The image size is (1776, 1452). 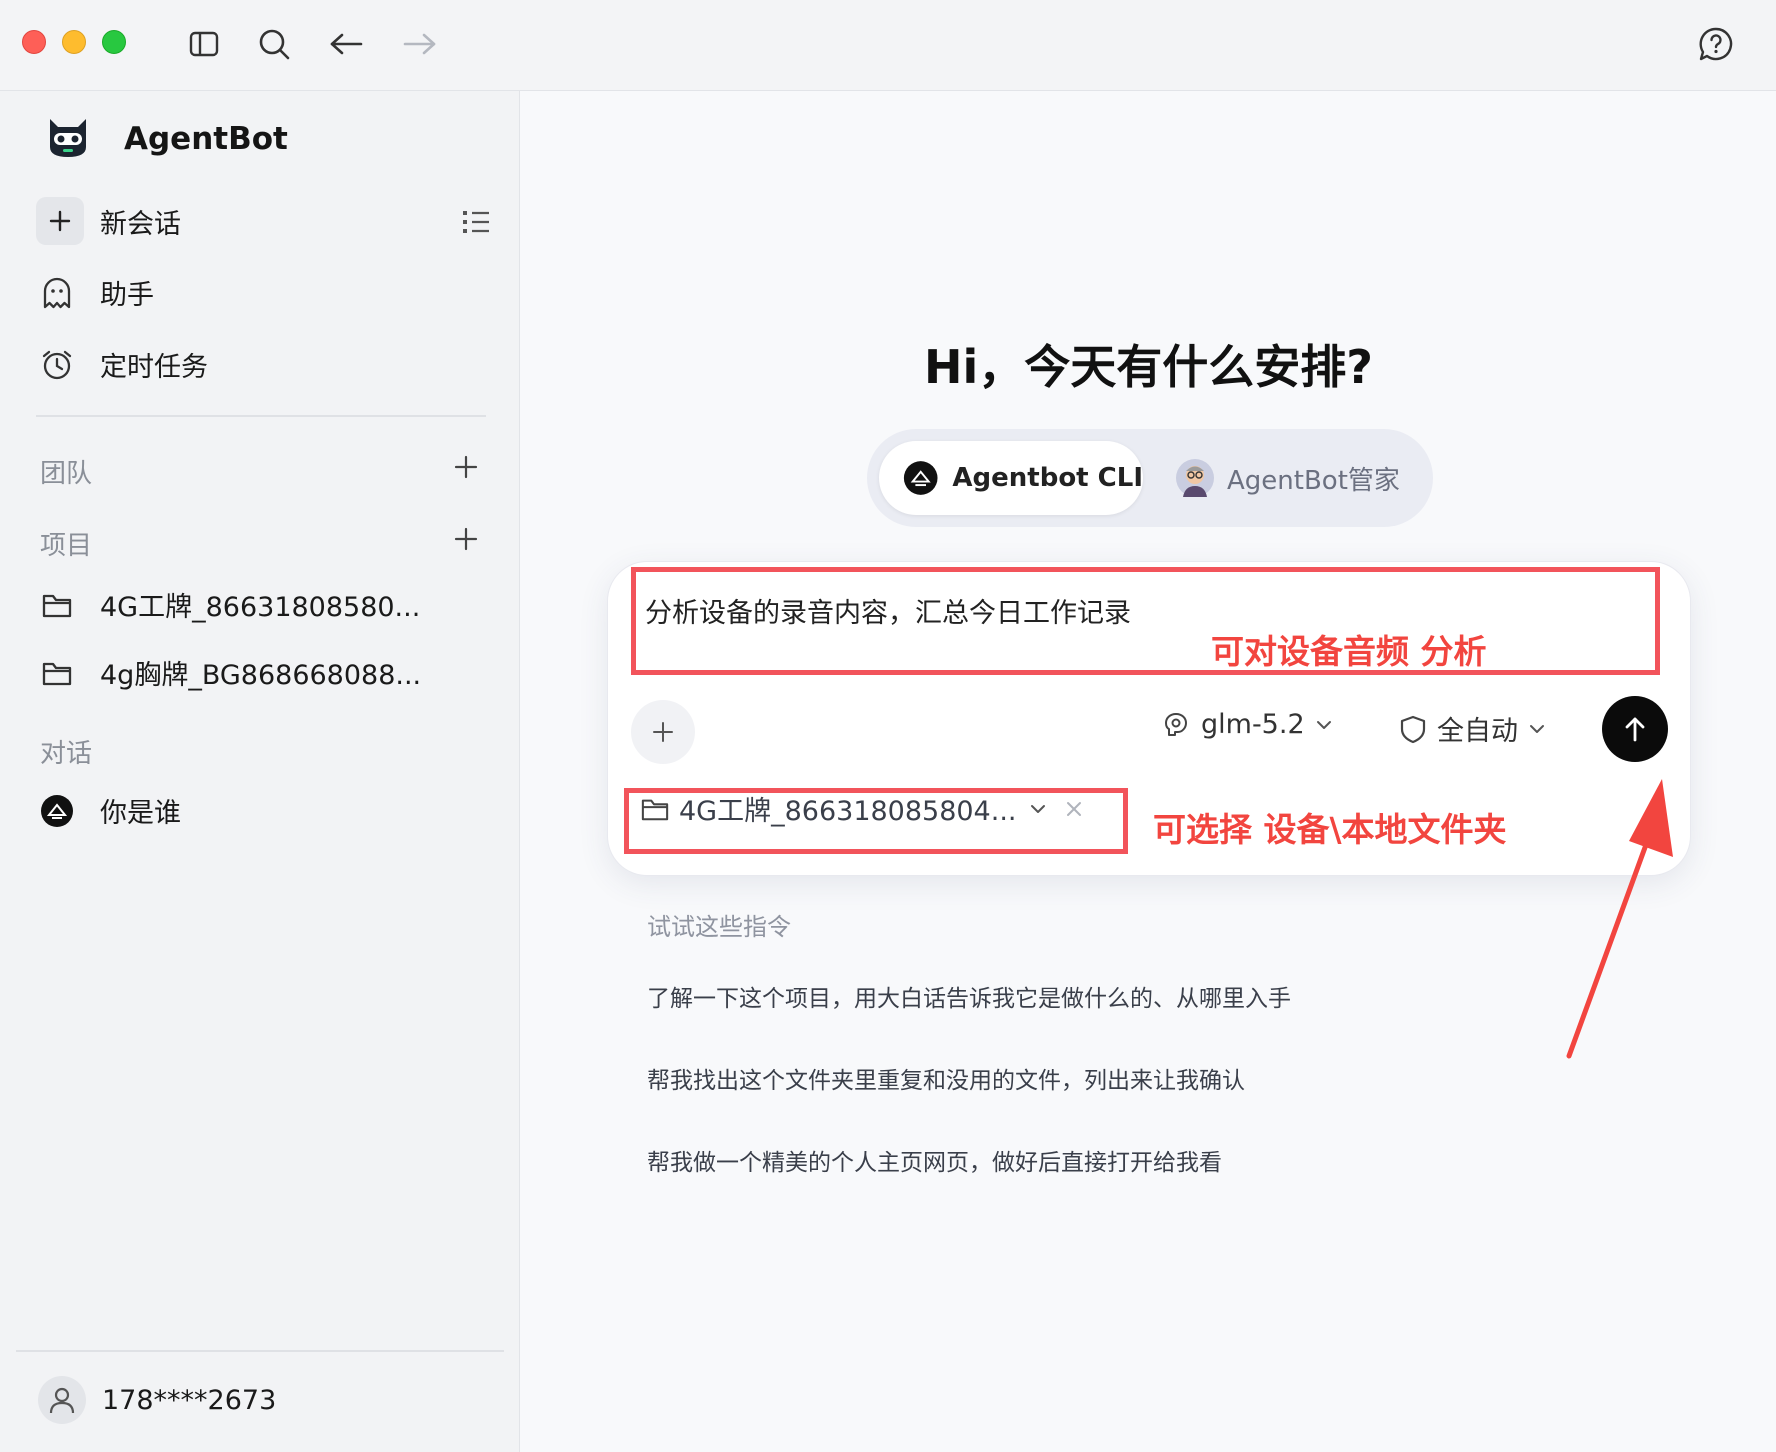 I want to click on user-account: 178****2673, so click(x=157, y=1400).